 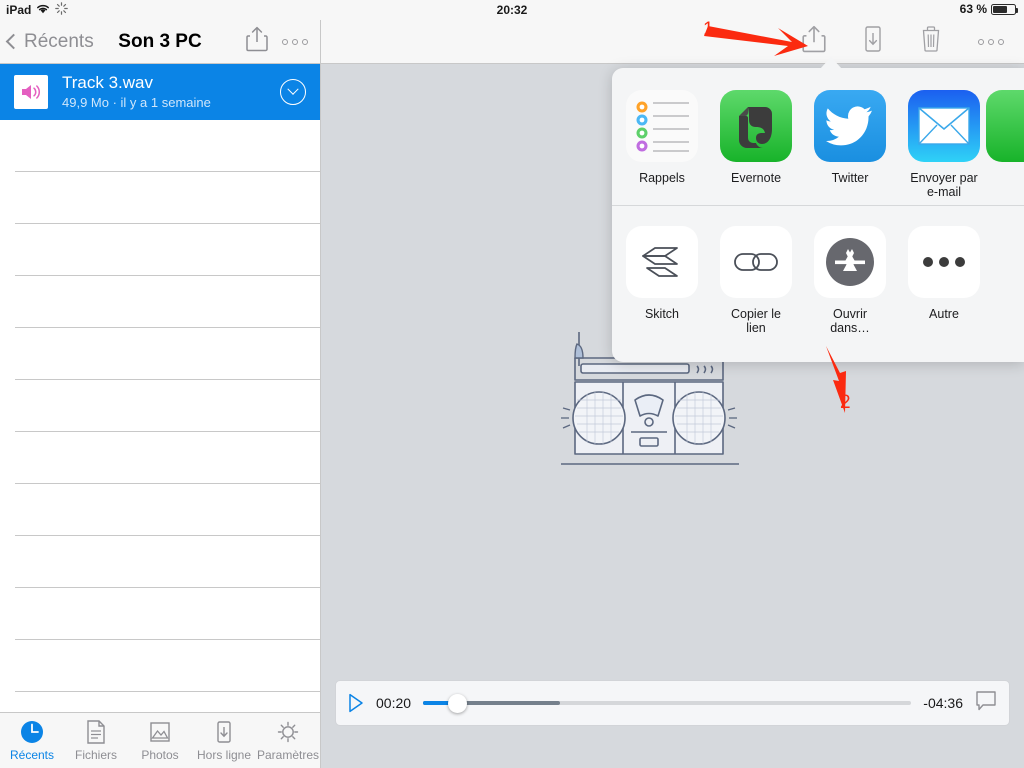 What do you see at coordinates (224, 732) in the screenshot?
I see `offline-download-icon` at bounding box center [224, 732].